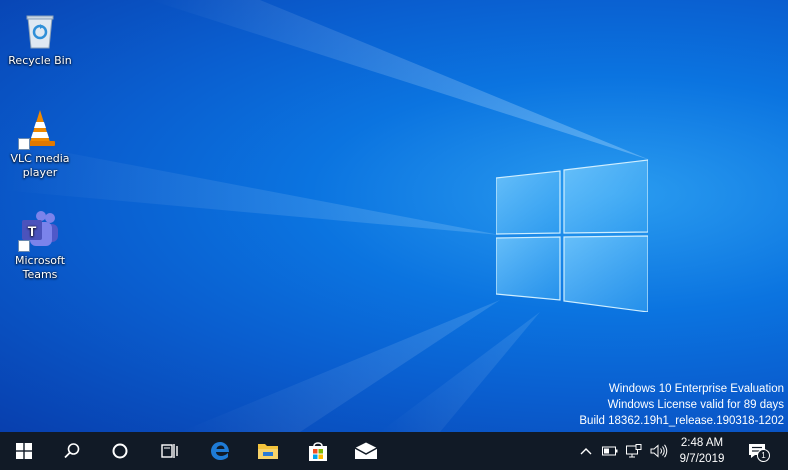 The image size is (788, 470). I want to click on taskbar-clock: 2:48 AM 9/7/2019, so click(702, 451).